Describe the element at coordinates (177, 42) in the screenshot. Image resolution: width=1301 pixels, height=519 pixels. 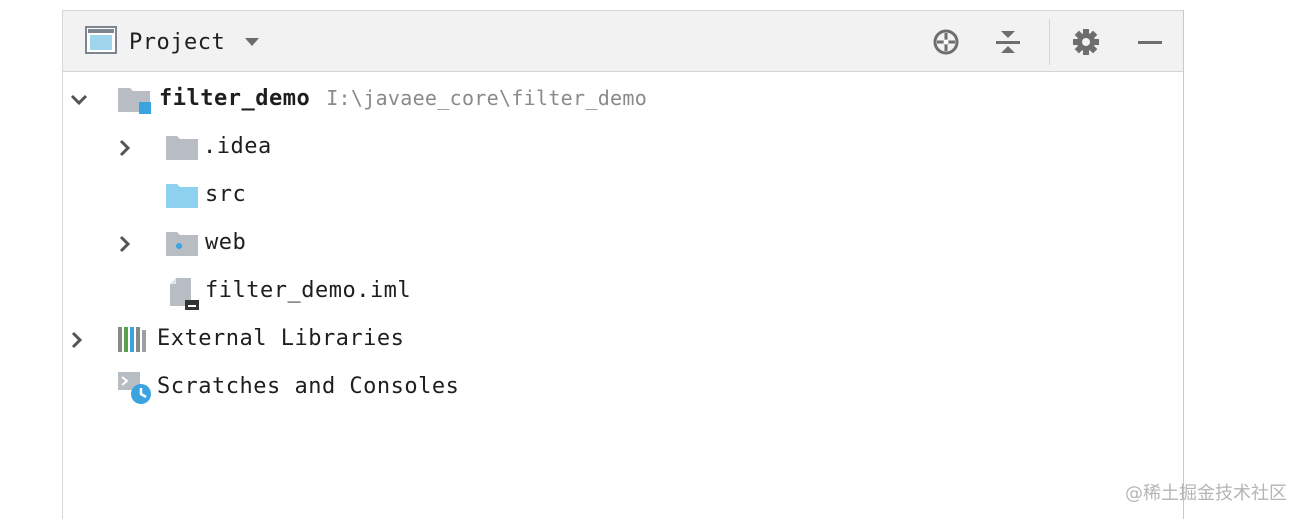
I see `project-view-label: Project` at that location.